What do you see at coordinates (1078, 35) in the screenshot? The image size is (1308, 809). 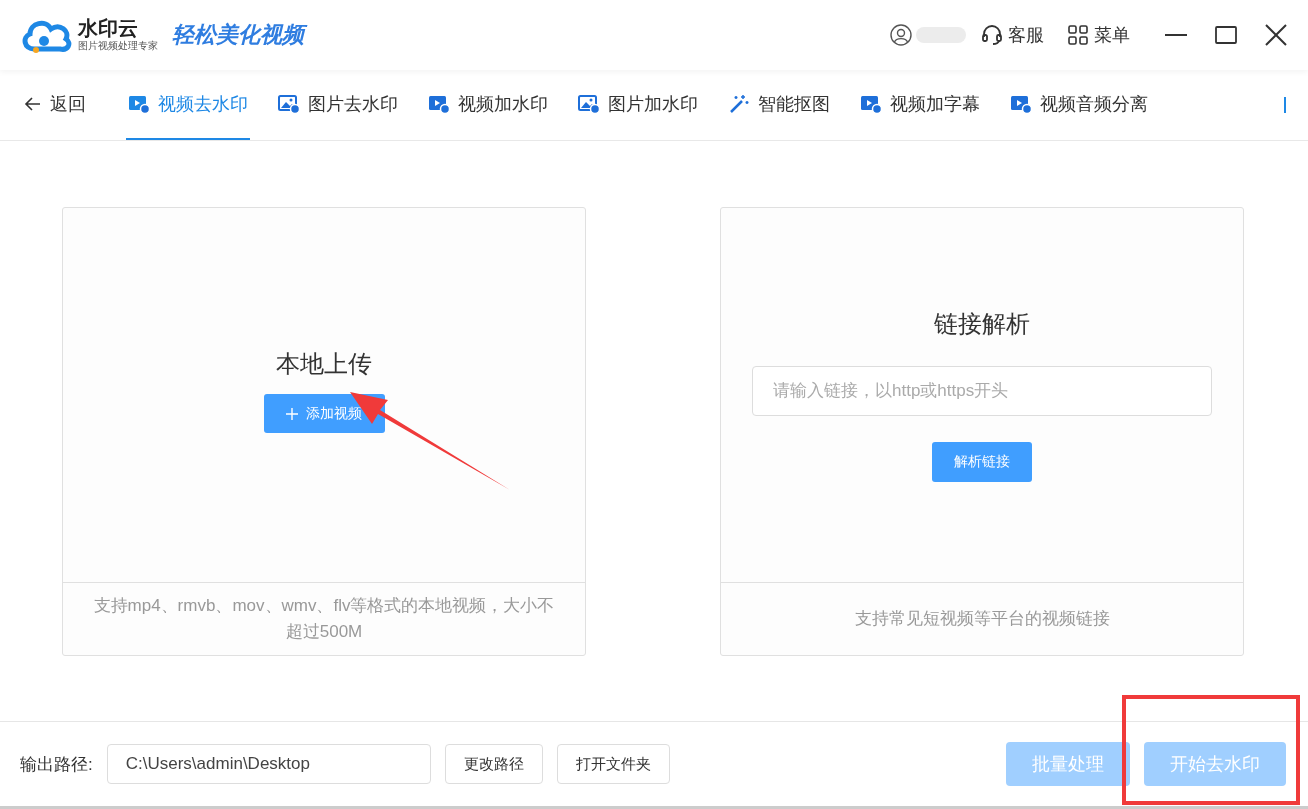 I see `grid-icon` at bounding box center [1078, 35].